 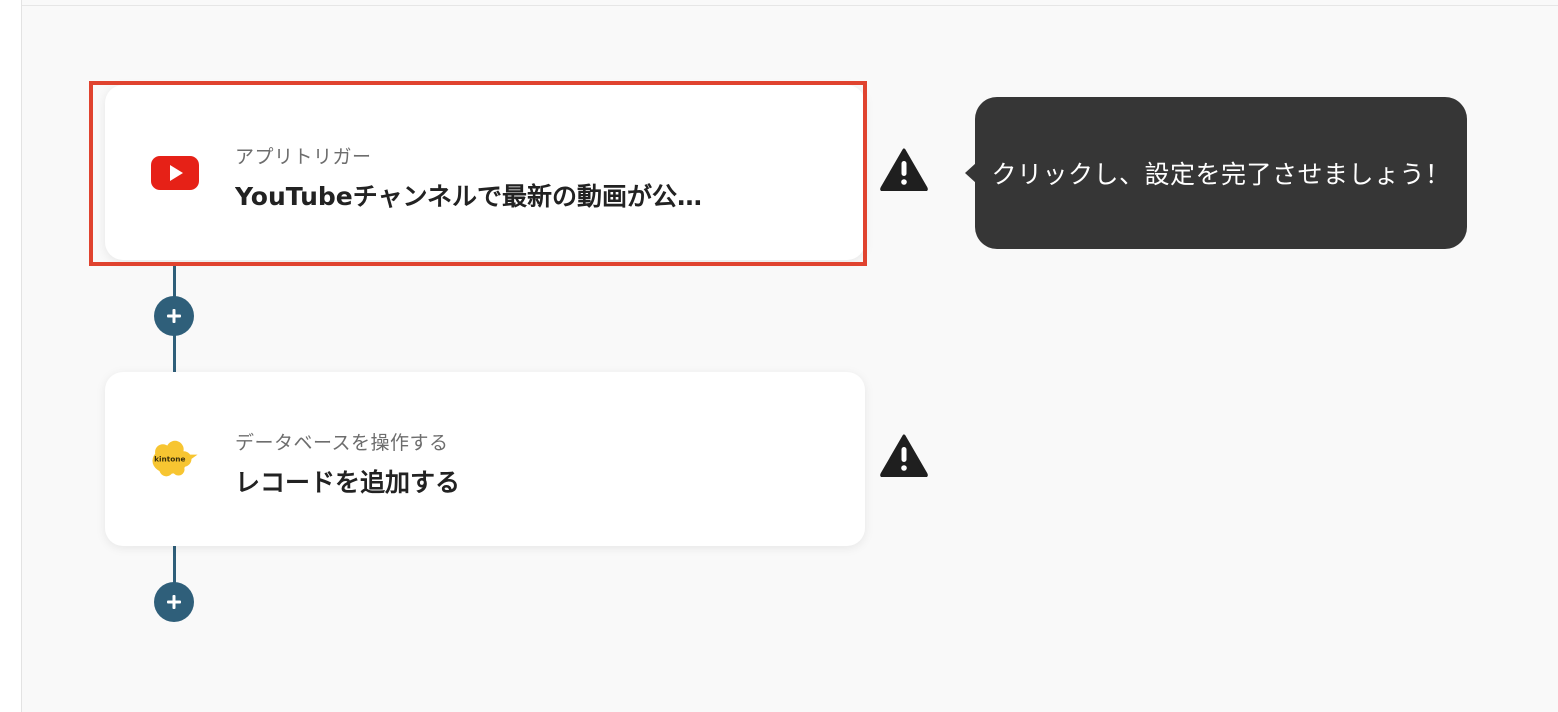 I want to click on setup-tooltip: クリックし、設定を完了させましょう！, so click(x=1216, y=173).